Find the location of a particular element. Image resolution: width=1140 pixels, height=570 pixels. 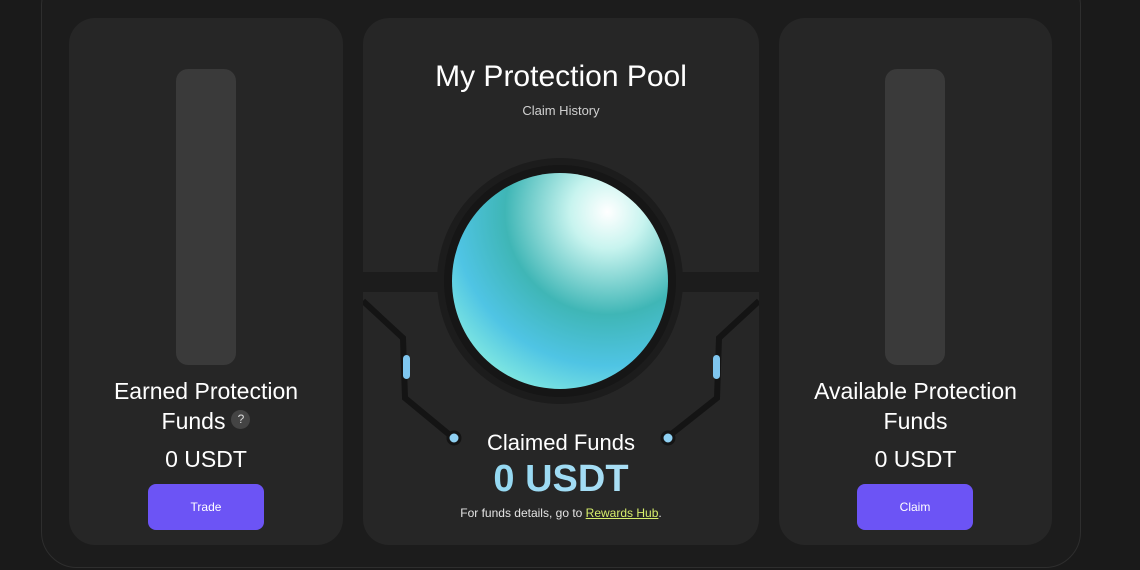

available-title-line2: Funds is located at coordinates (915, 421).